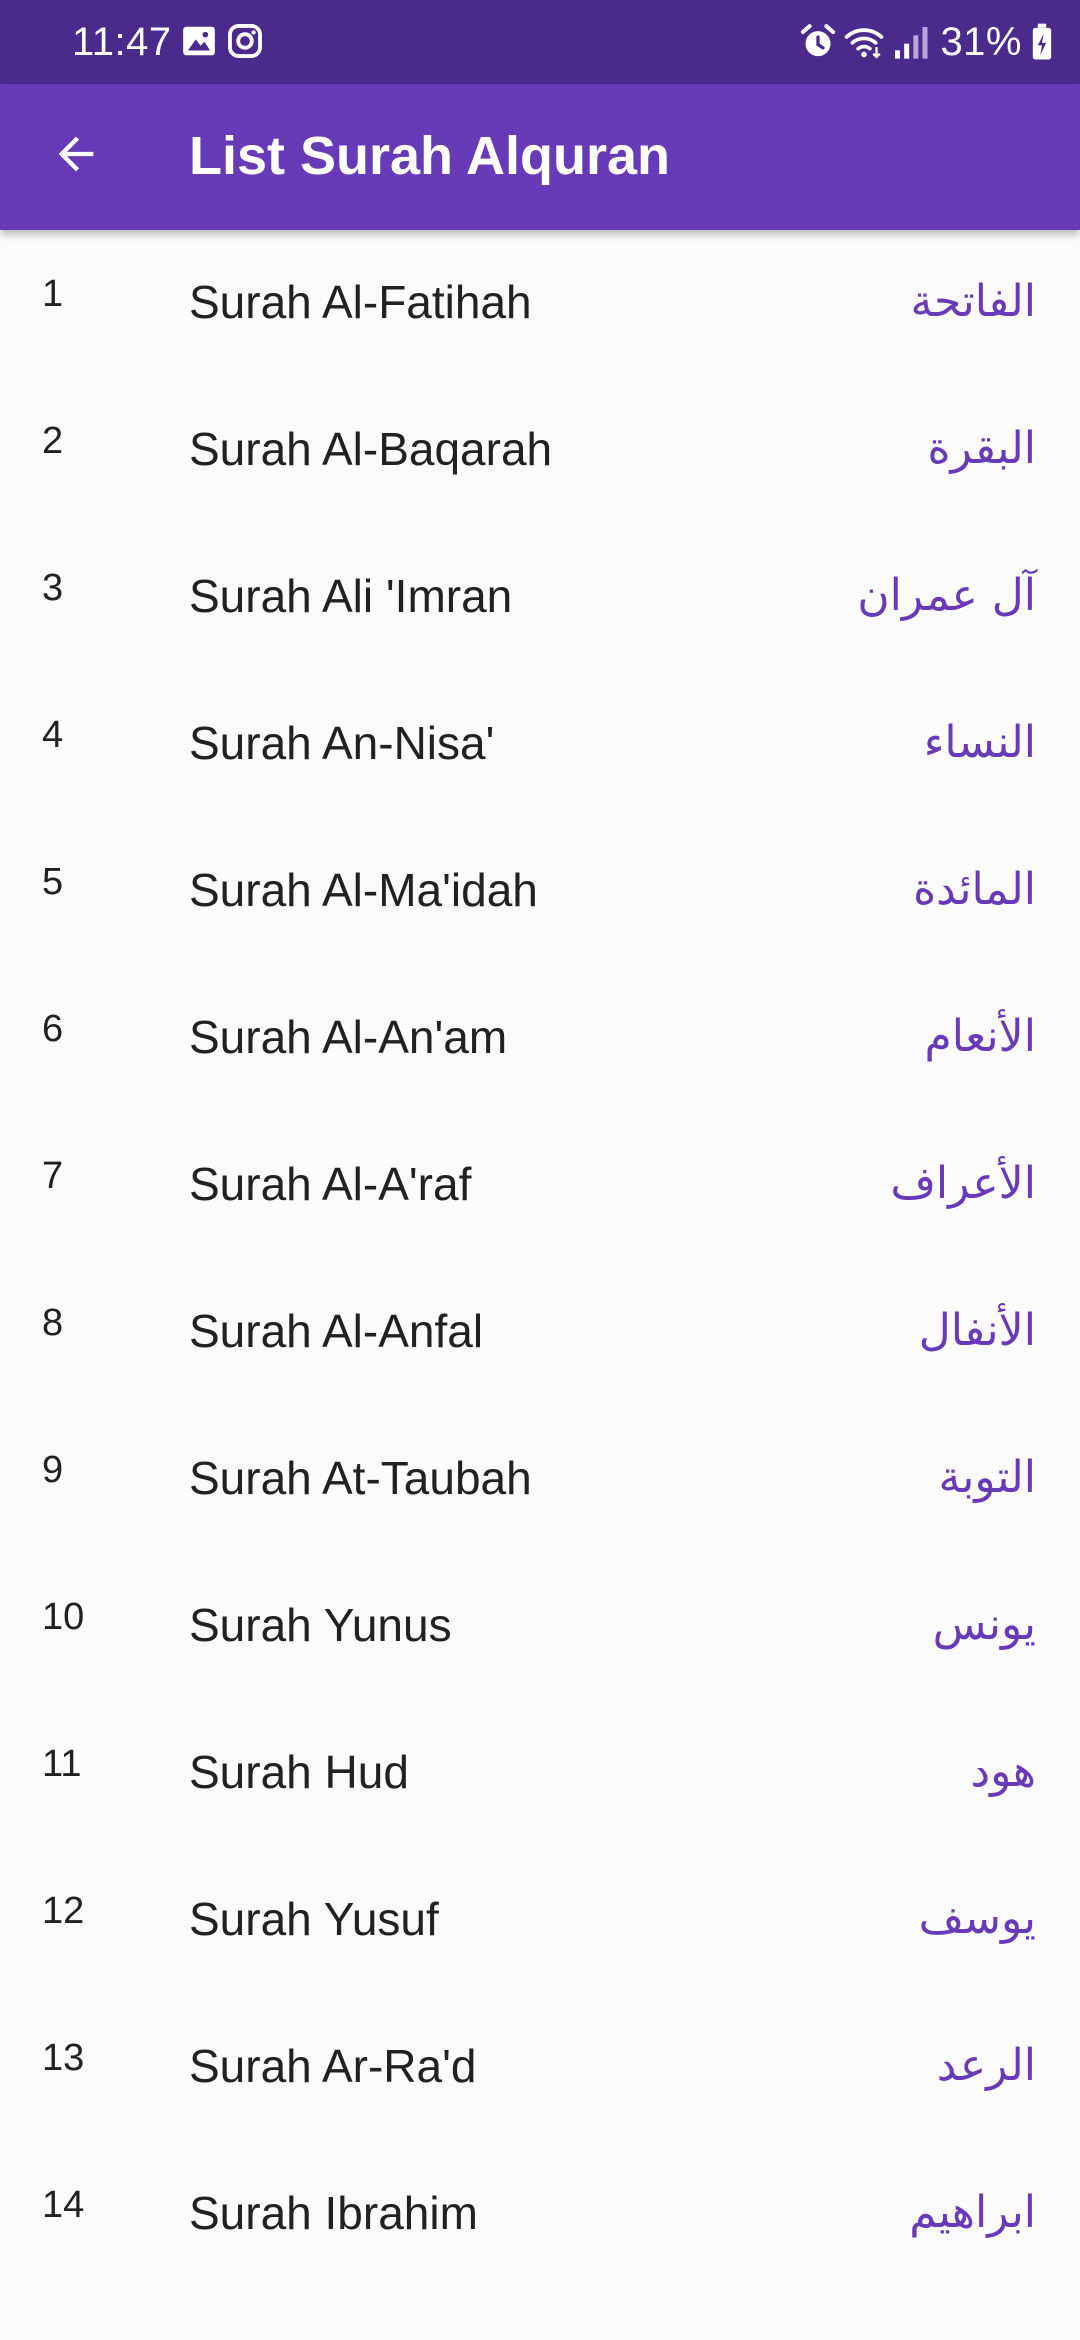 This screenshot has width=1080, height=2340. Describe the element at coordinates (53, 1029) in the screenshot. I see `surah-number: 6` at that location.